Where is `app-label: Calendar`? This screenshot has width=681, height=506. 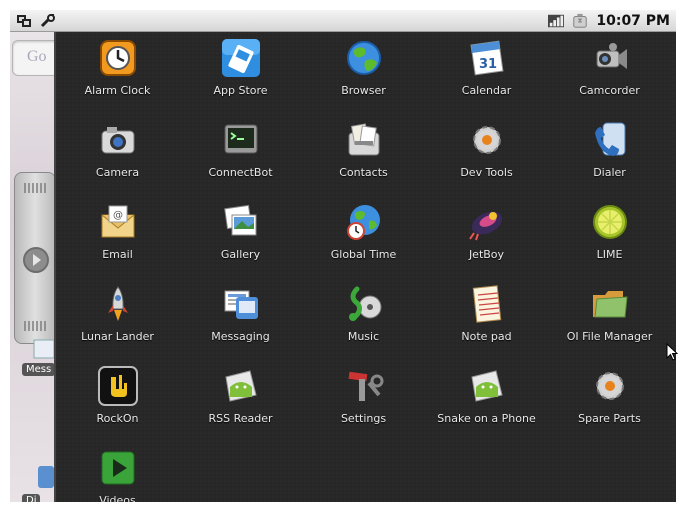 app-label: Calendar is located at coordinates (486, 90).